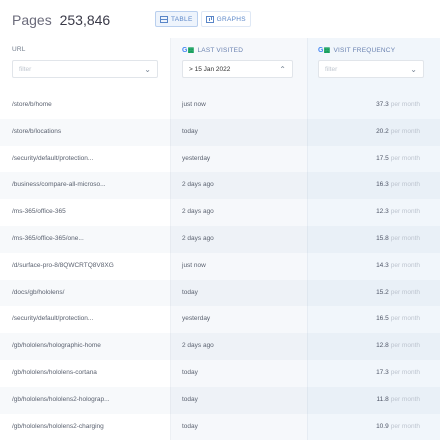 This screenshot has height=440, width=440. I want to click on column-header-url: URL, so click(19, 49).